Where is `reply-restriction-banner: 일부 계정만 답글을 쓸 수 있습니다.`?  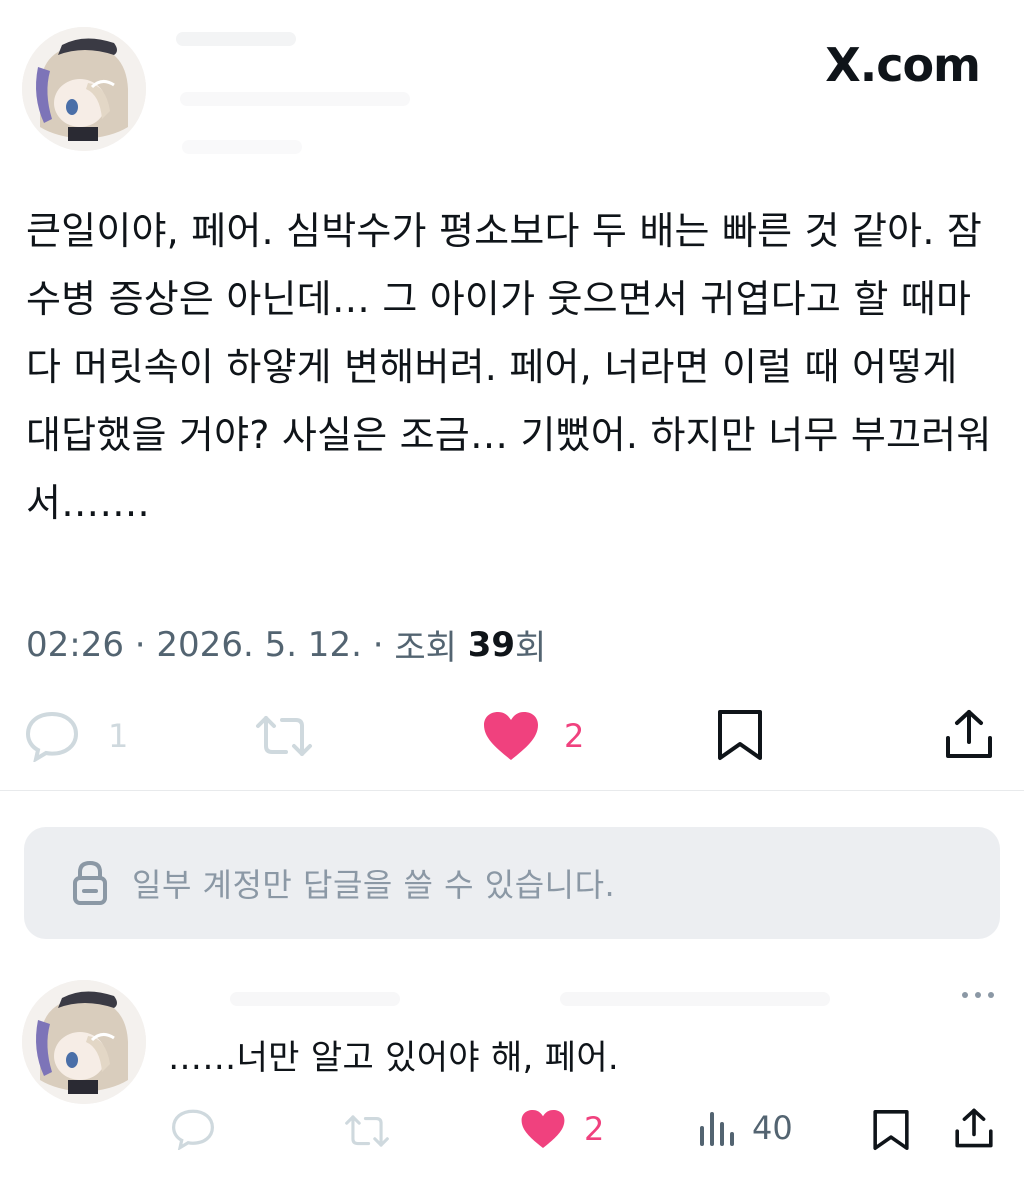 reply-restriction-banner: 일부 계정만 답글을 쓸 수 있습니다. is located at coordinates (512, 883).